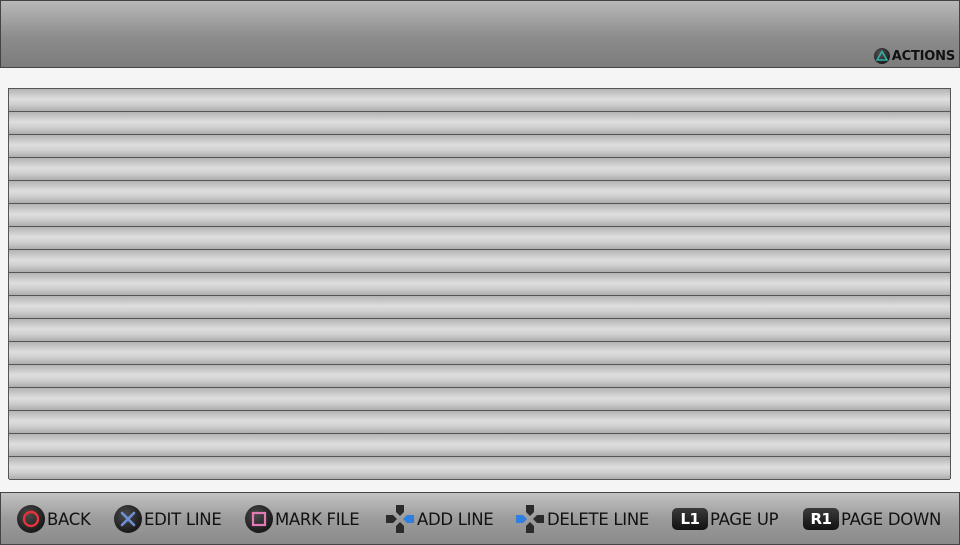 The height and width of the screenshot is (545, 960). I want to click on delete-line-button: DELETE LINE, so click(582, 519).